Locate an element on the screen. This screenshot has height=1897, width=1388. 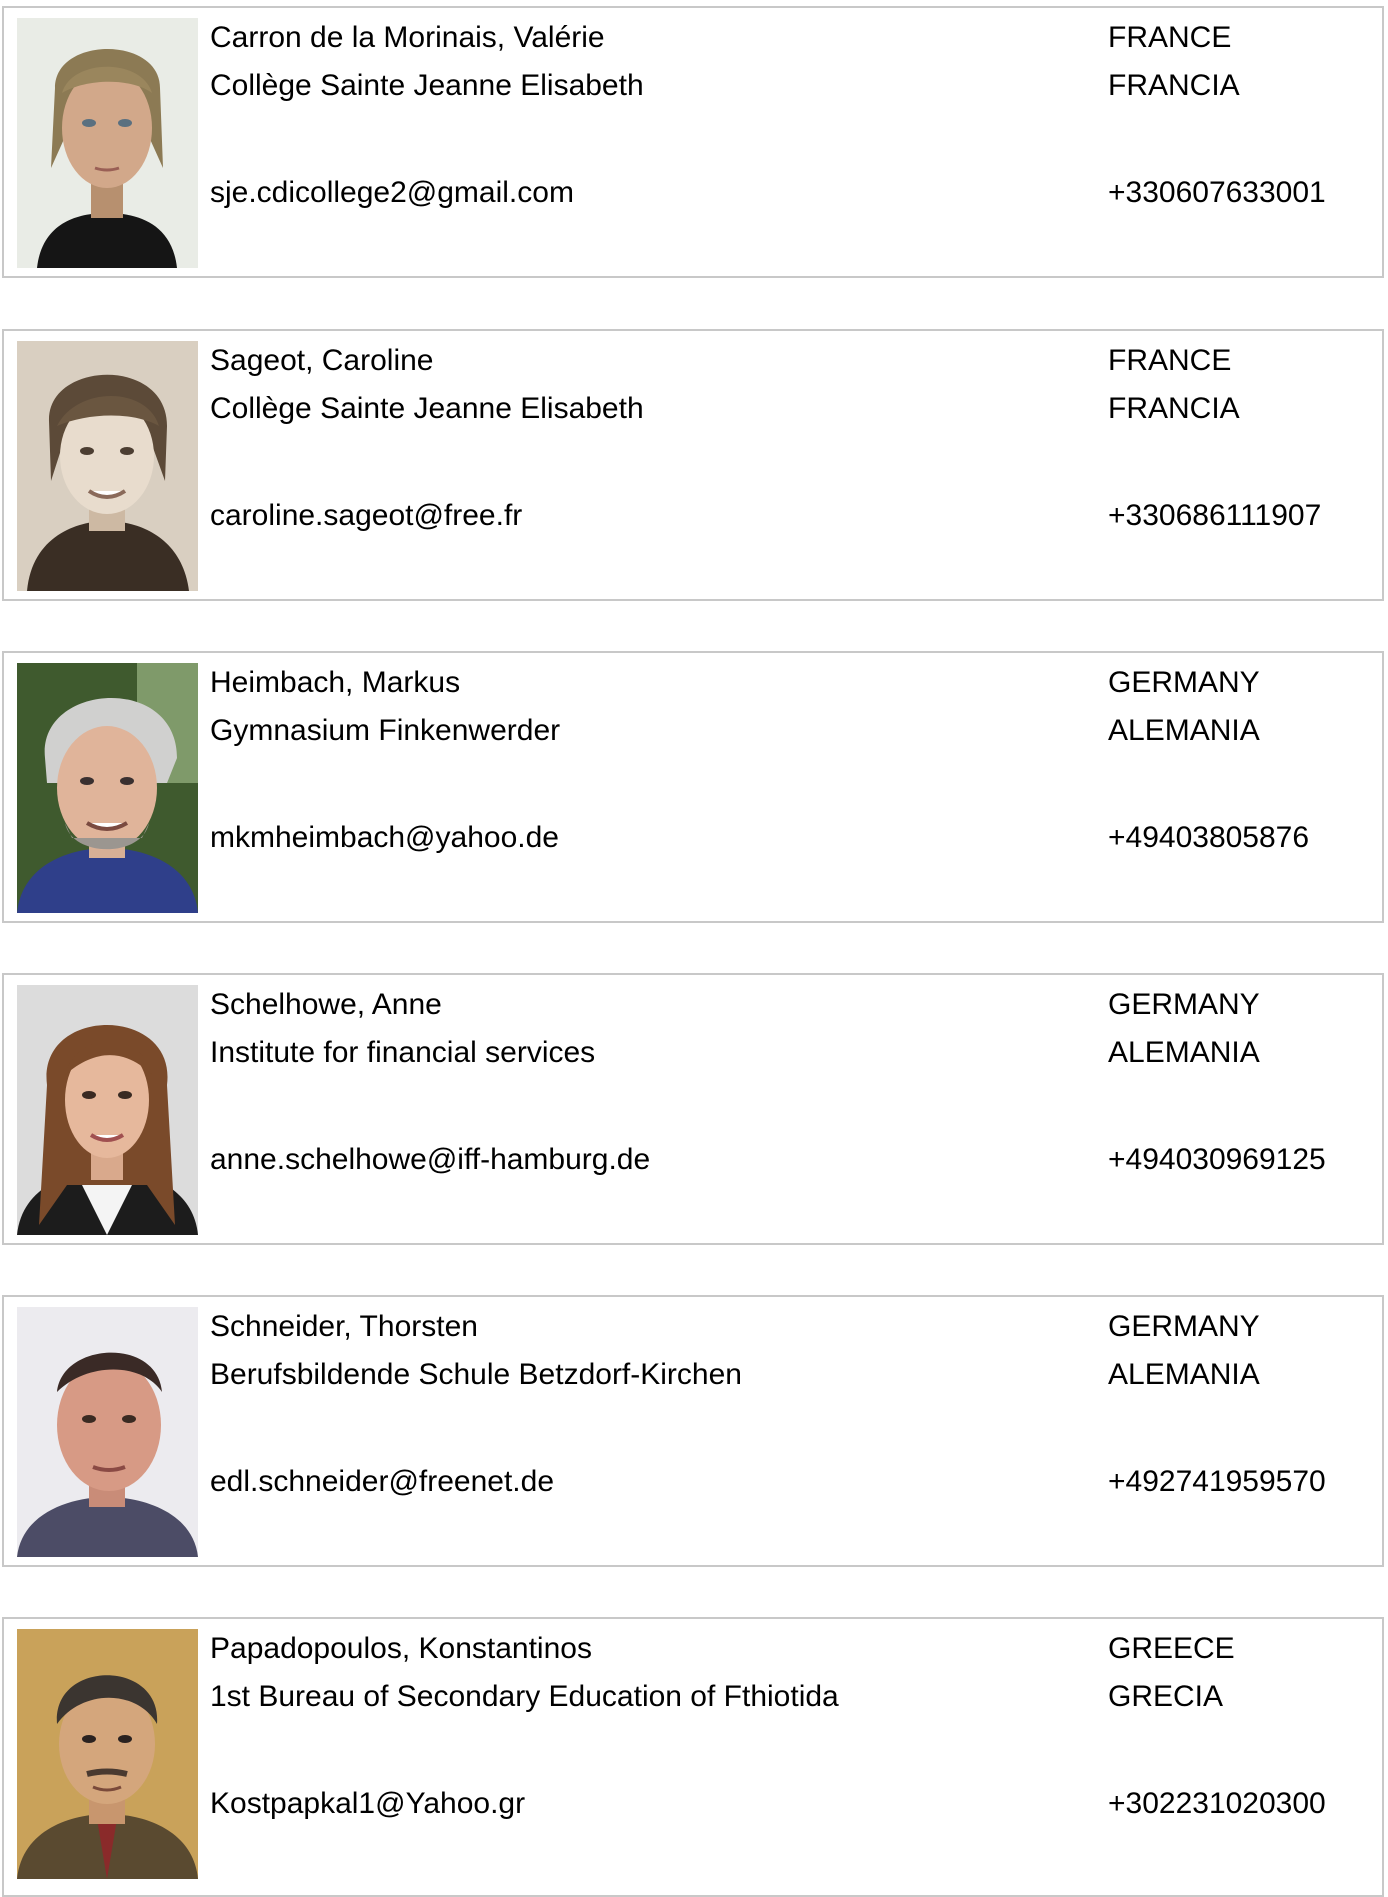
person-name: Schneider, Thorsten is located at coordinates (344, 1326).